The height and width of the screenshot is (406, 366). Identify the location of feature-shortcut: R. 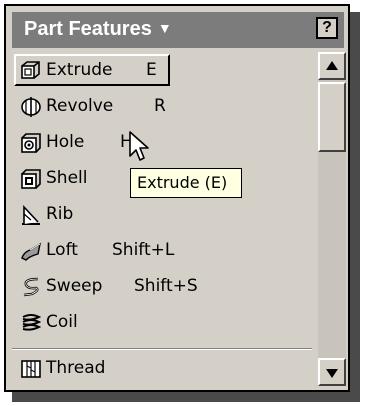
(160, 106).